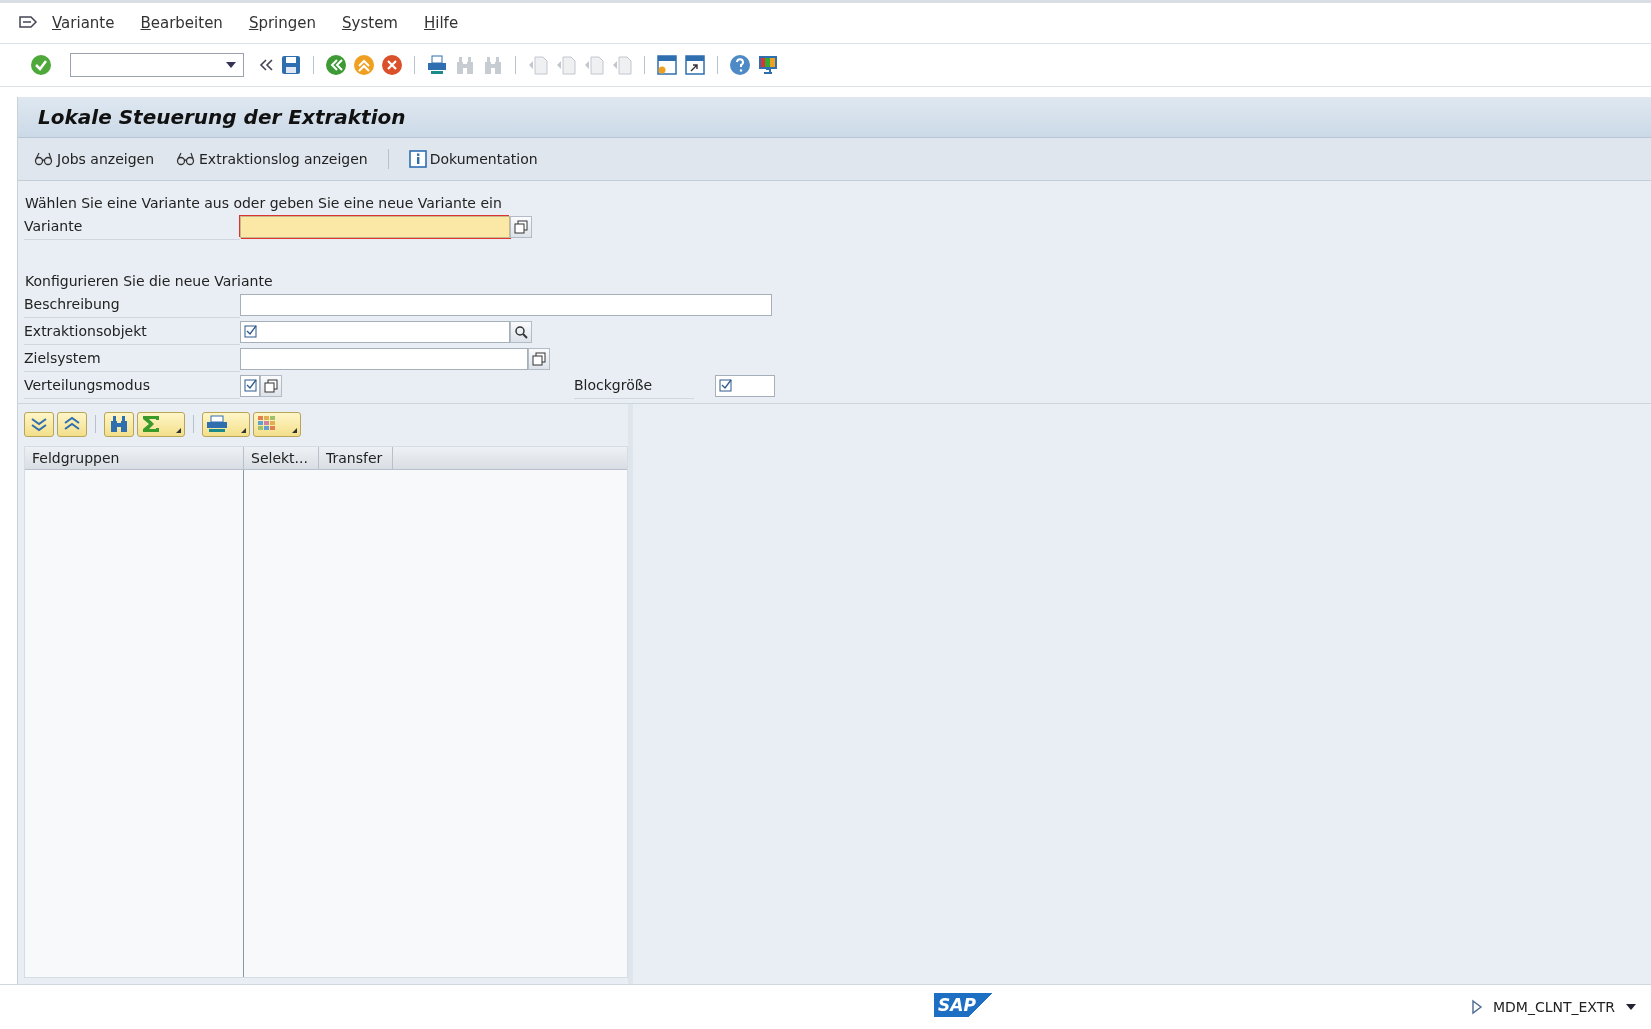 The width and height of the screenshot is (1651, 1029). I want to click on field-label: Beschreibung, so click(132, 304).